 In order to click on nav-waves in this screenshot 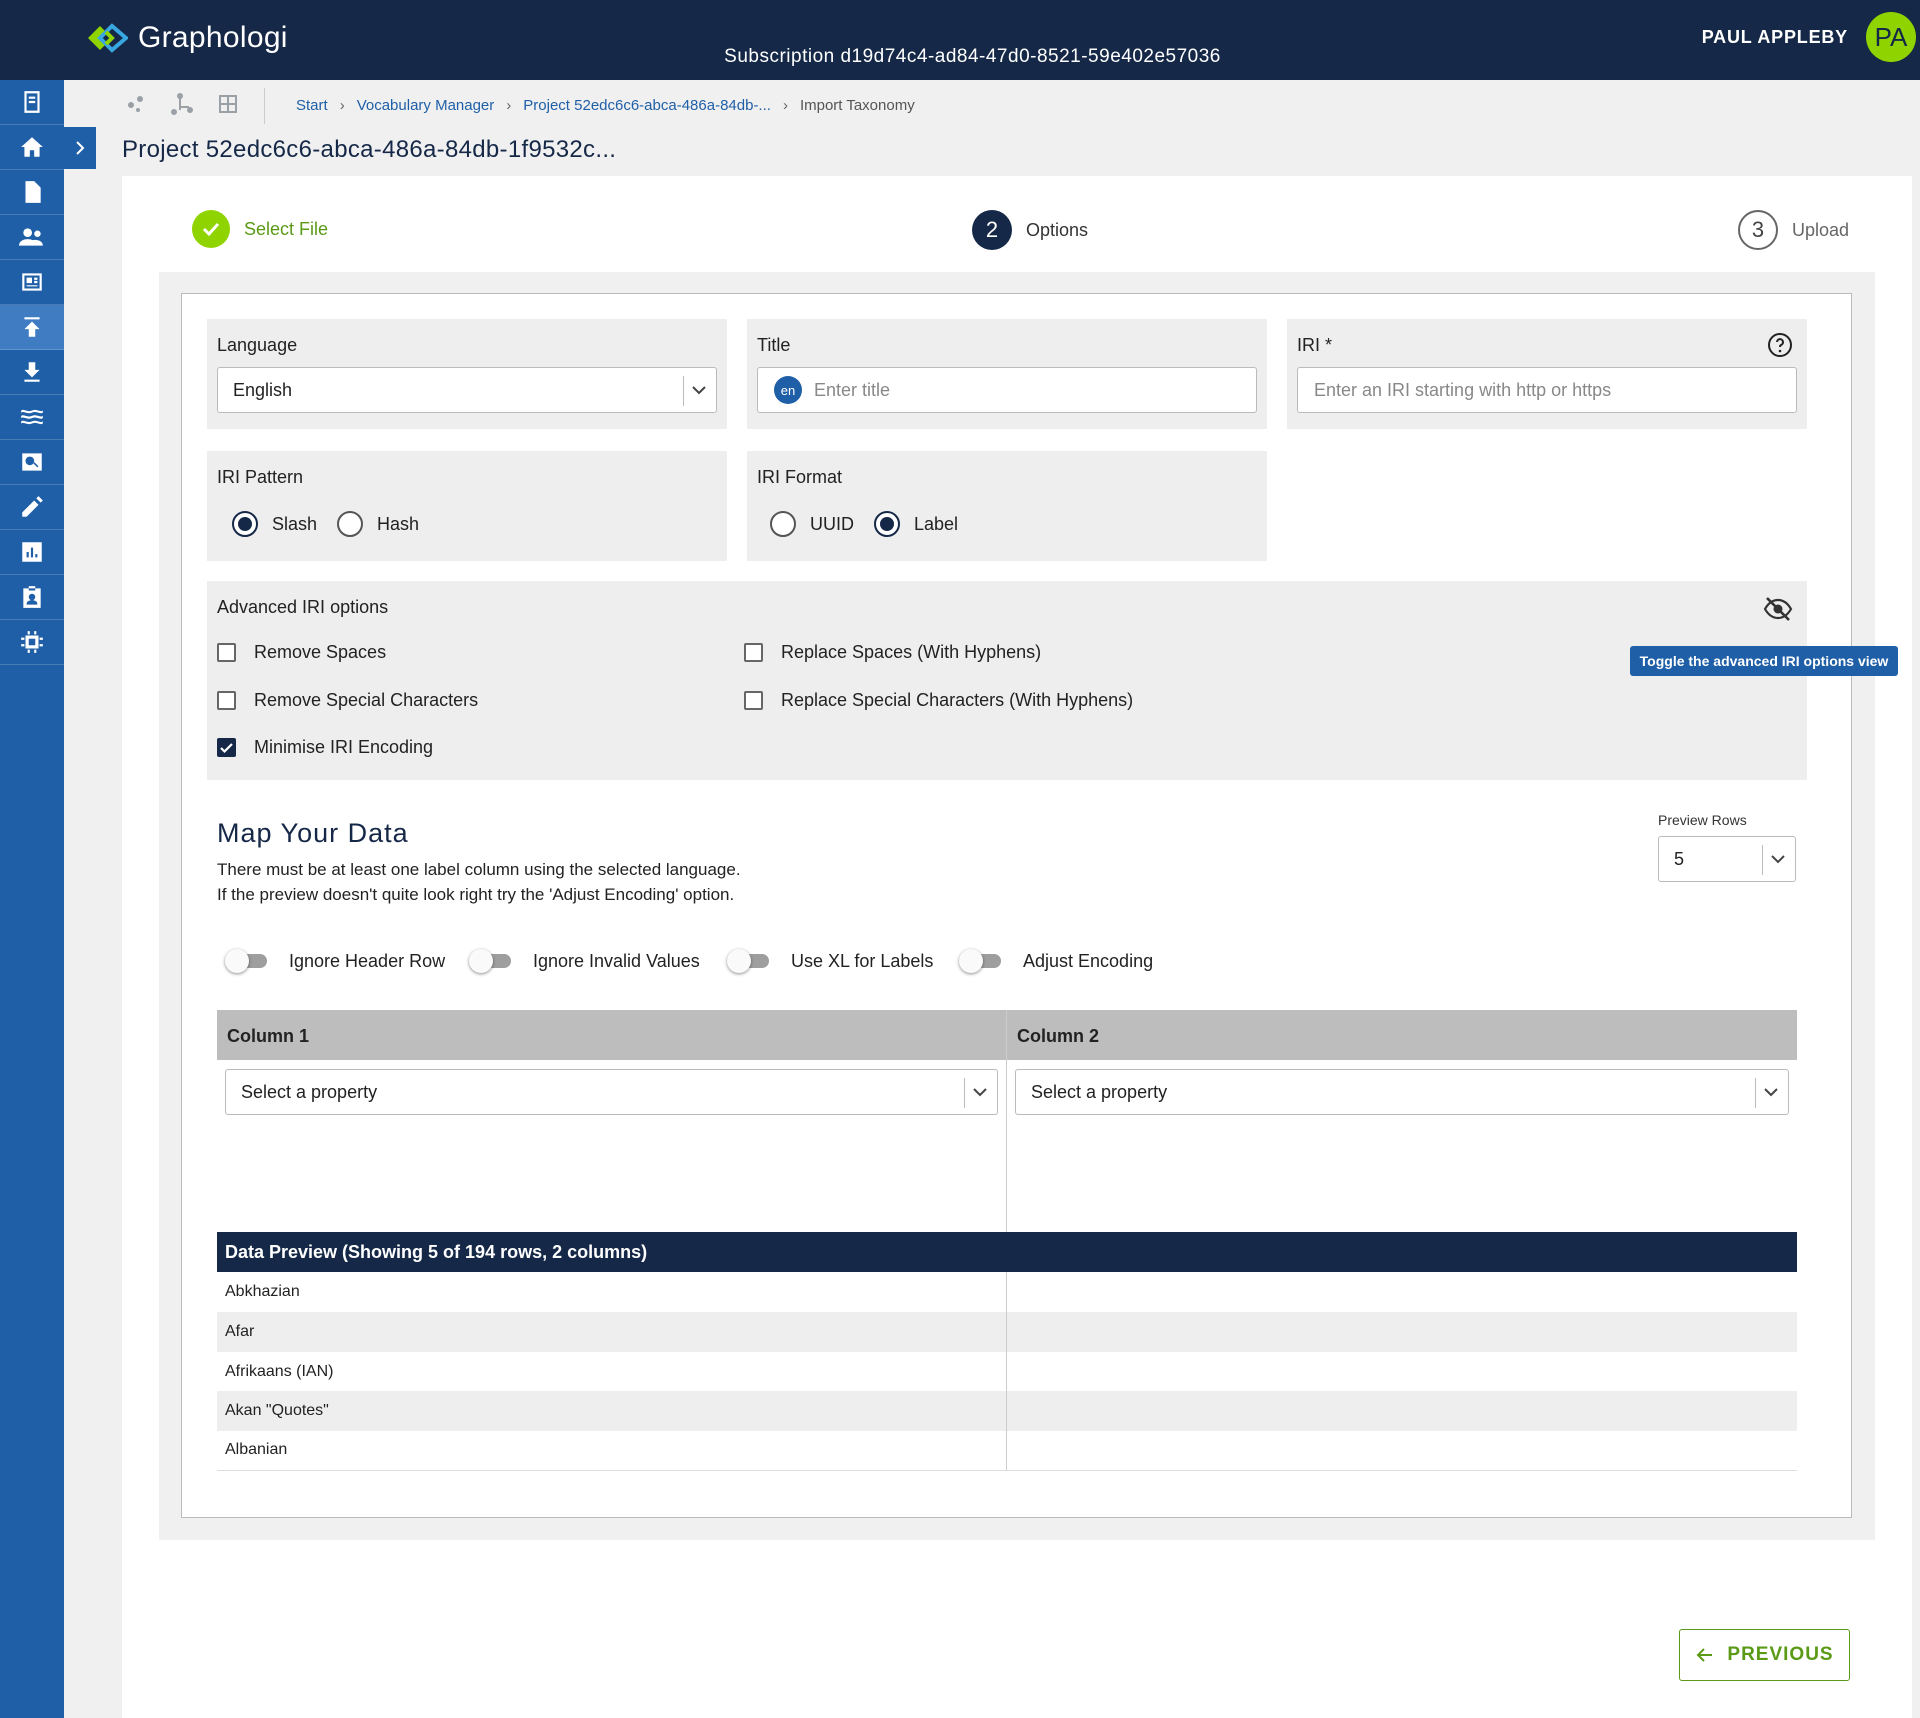, I will do `click(32, 417)`.